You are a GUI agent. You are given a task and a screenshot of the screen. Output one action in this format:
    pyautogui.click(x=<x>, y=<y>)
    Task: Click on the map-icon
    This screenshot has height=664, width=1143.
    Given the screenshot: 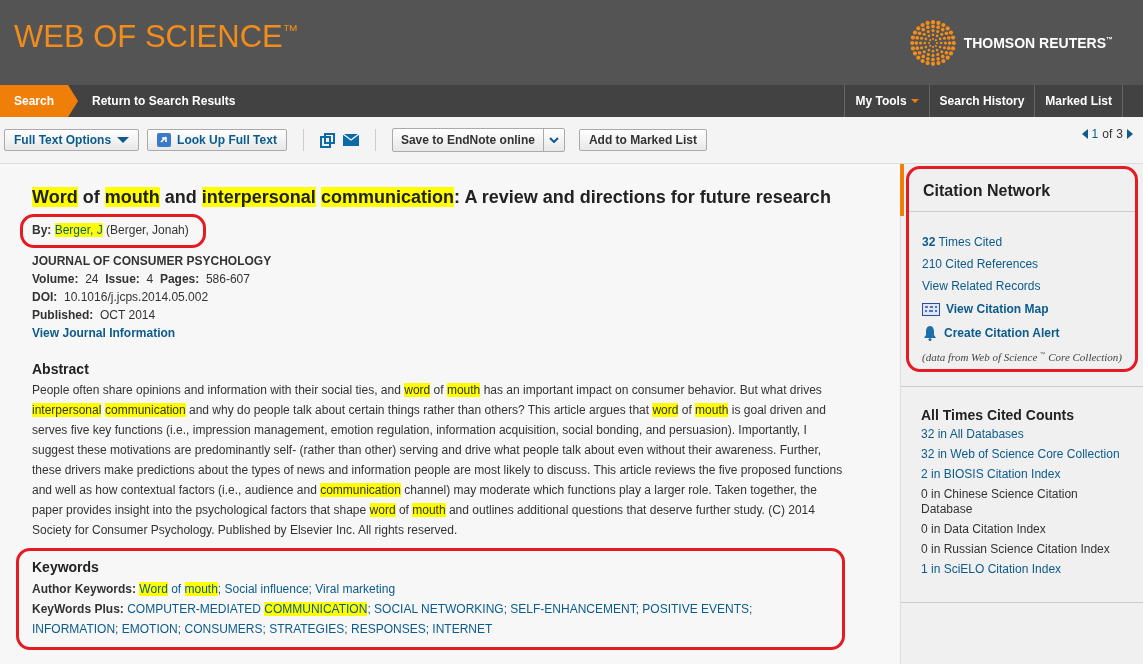 What is the action you would take?
    pyautogui.click(x=931, y=309)
    